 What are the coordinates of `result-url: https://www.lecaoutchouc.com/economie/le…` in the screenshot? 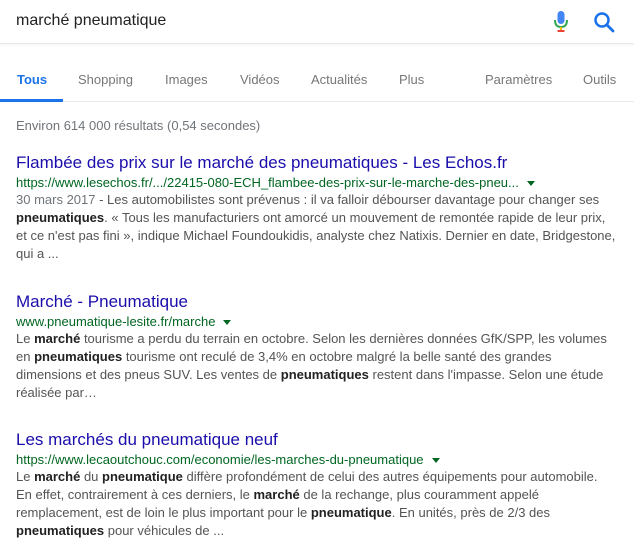 It's located at (220, 459).